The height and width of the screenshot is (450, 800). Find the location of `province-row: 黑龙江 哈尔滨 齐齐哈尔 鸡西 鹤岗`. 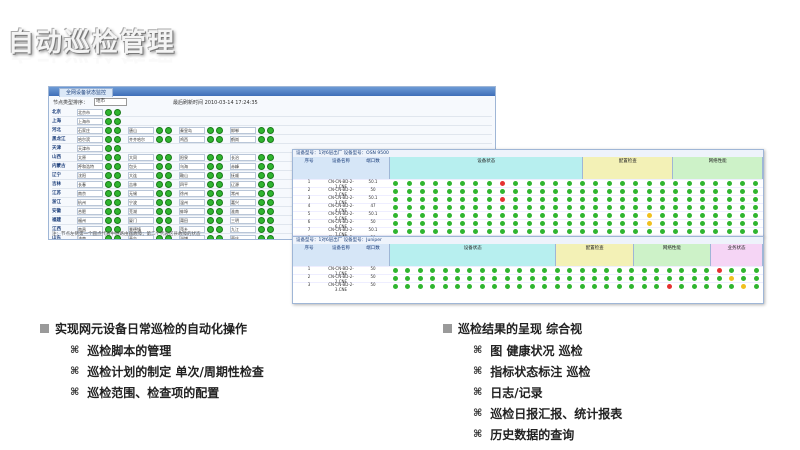

province-row: 黑龙江 哈尔滨 齐齐哈尔 鸡西 鹤岗 is located at coordinates (272, 139).